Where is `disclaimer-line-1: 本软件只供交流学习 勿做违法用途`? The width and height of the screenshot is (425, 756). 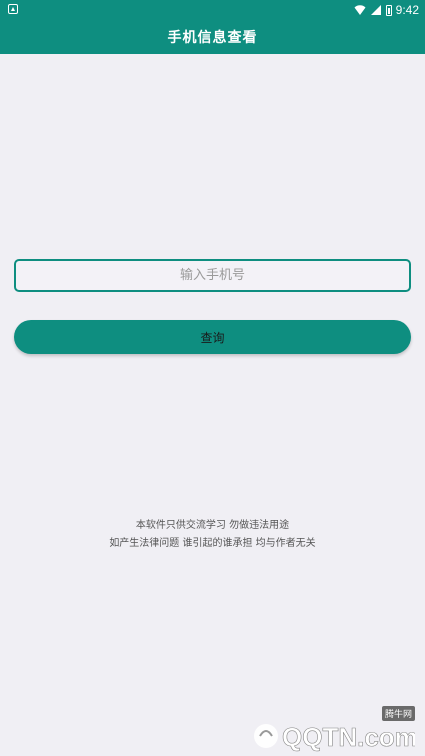 disclaimer-line-1: 本软件只供交流学习 勿做违法用途 is located at coordinates (212, 525).